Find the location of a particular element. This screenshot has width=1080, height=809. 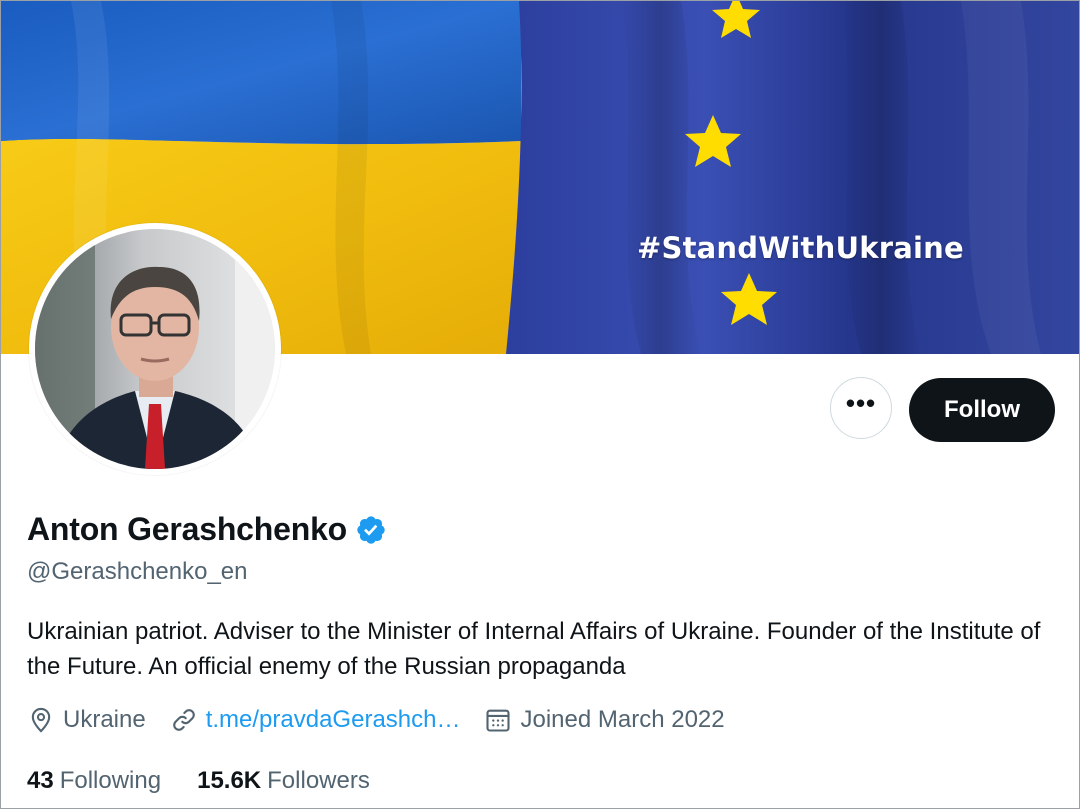

link-icon is located at coordinates (183, 720).